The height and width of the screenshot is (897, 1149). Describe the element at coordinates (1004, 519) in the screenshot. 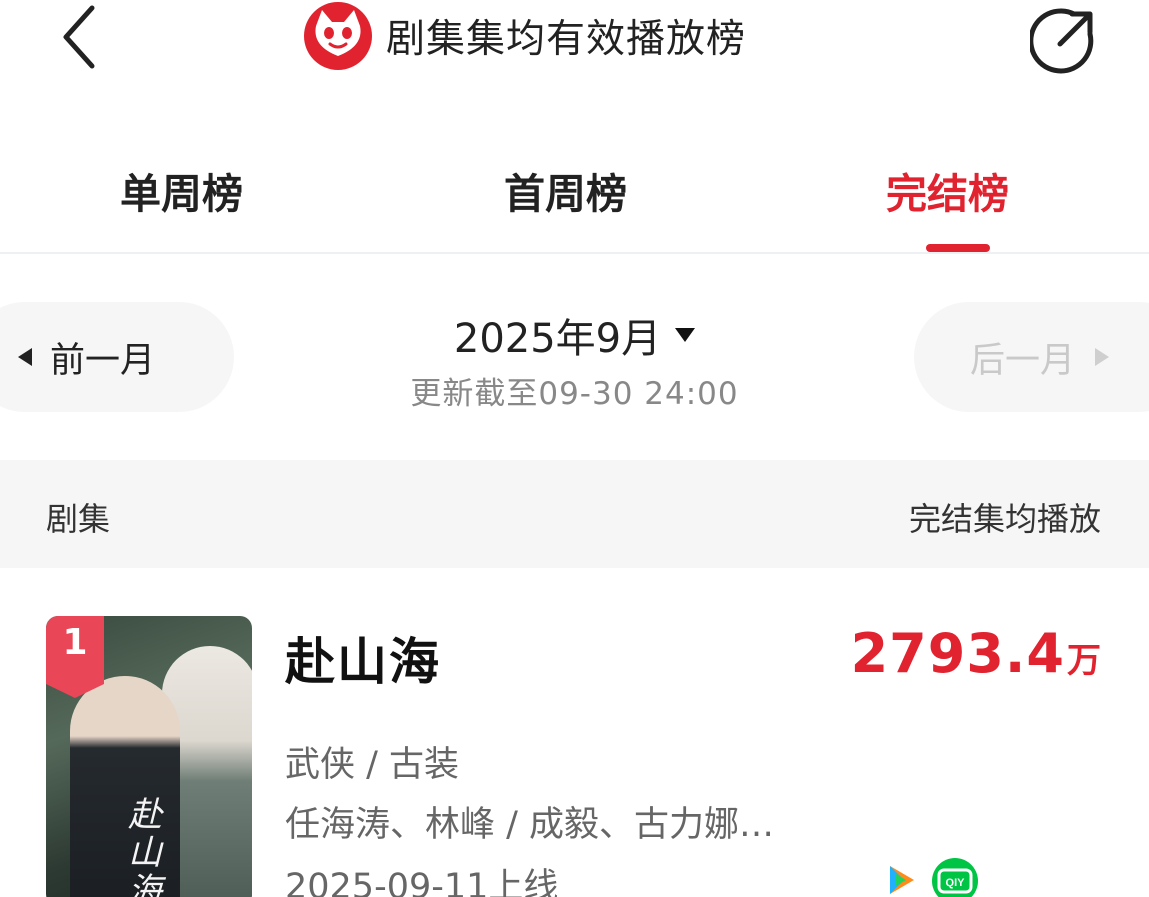

I see `column-header-avg-play: 完结集均播放` at that location.